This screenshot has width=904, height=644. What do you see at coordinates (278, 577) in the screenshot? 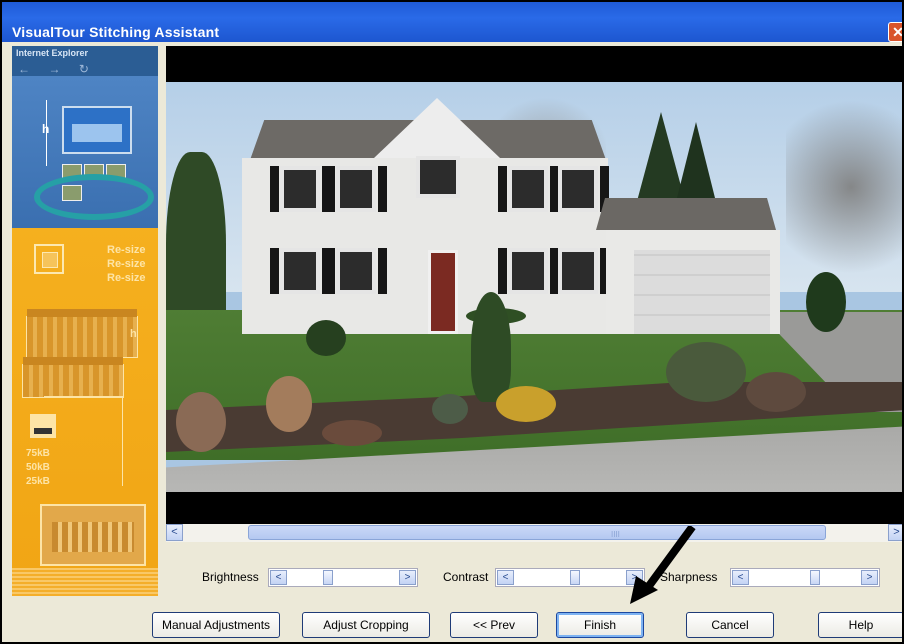
I see `brightness-decrease-button: <` at bounding box center [278, 577].